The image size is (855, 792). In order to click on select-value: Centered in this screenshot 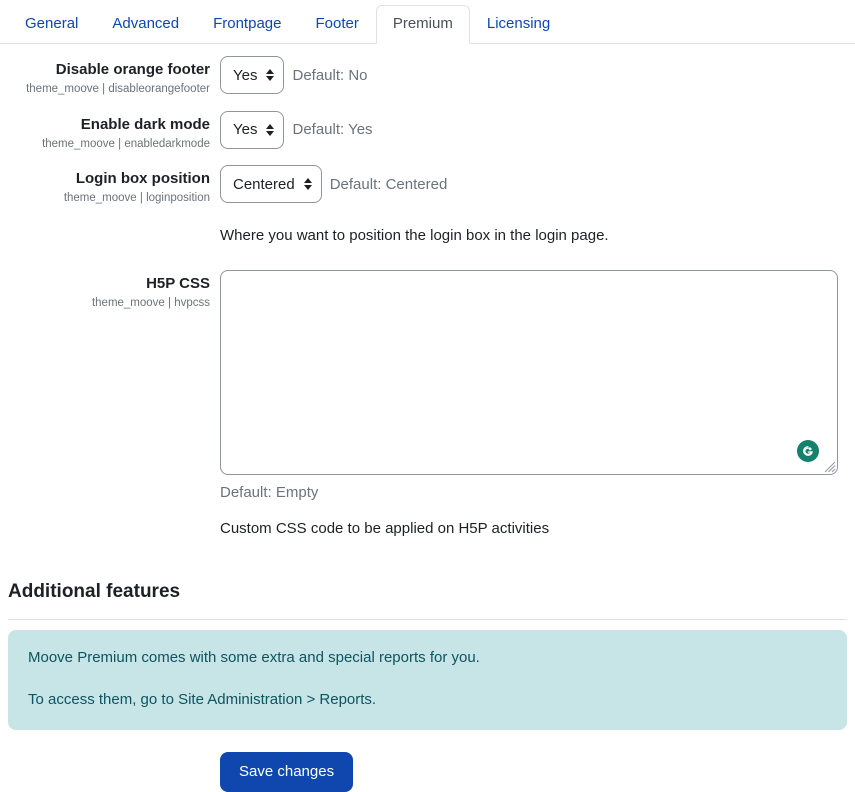, I will do `click(264, 184)`.